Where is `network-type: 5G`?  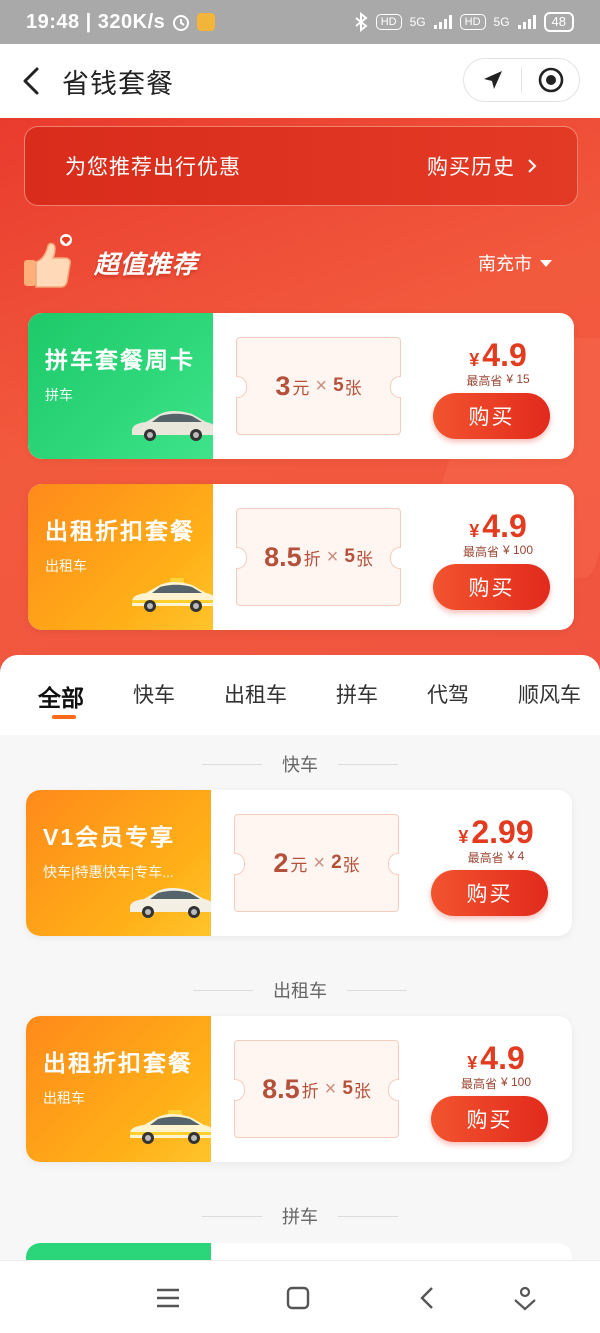 network-type: 5G is located at coordinates (417, 22).